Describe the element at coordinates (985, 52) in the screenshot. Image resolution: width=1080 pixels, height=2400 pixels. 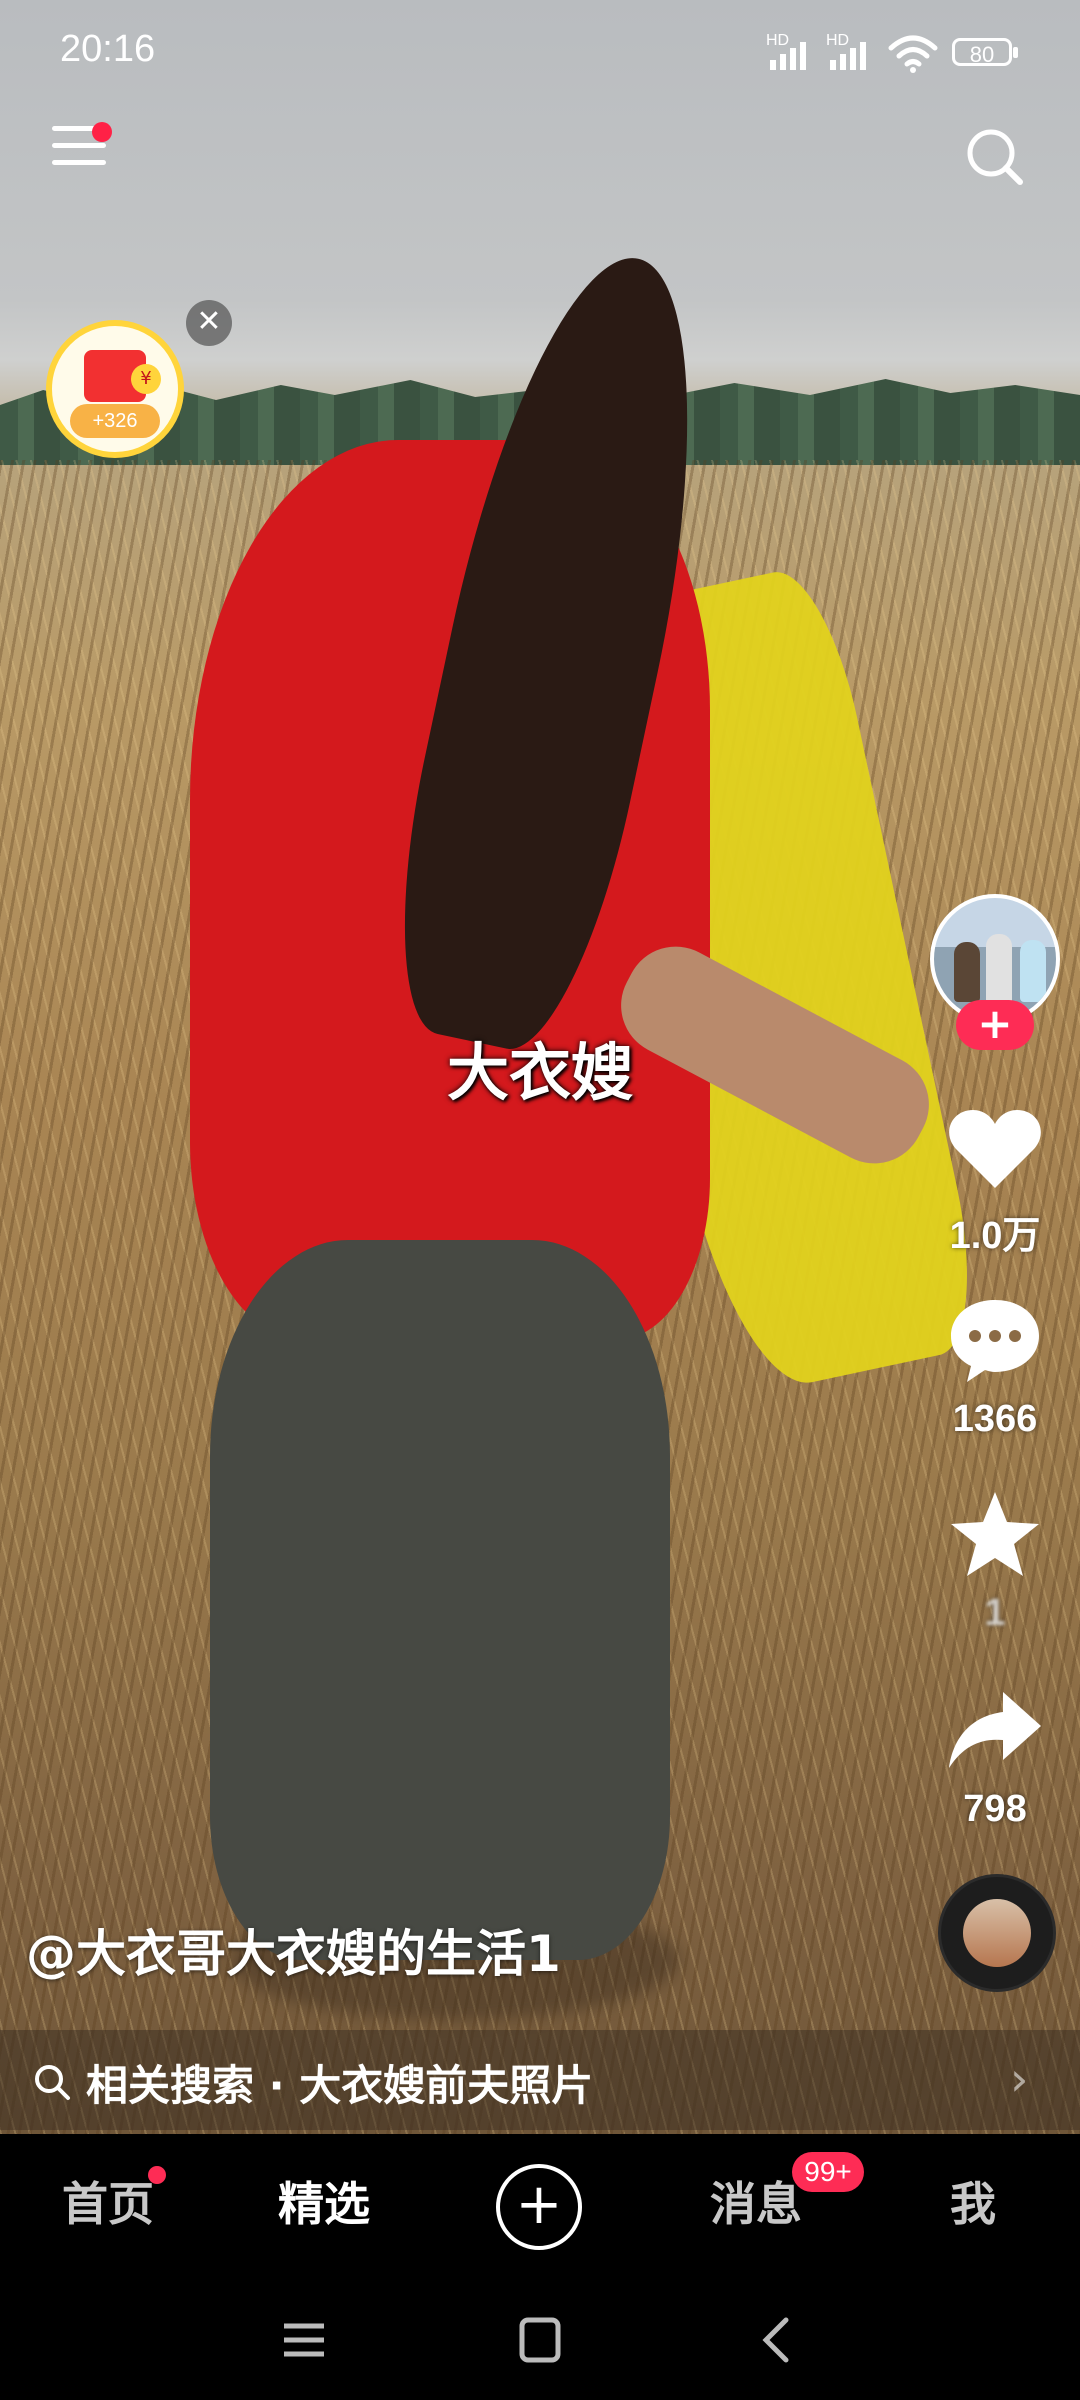
I see `battery-indicator: 80` at that location.